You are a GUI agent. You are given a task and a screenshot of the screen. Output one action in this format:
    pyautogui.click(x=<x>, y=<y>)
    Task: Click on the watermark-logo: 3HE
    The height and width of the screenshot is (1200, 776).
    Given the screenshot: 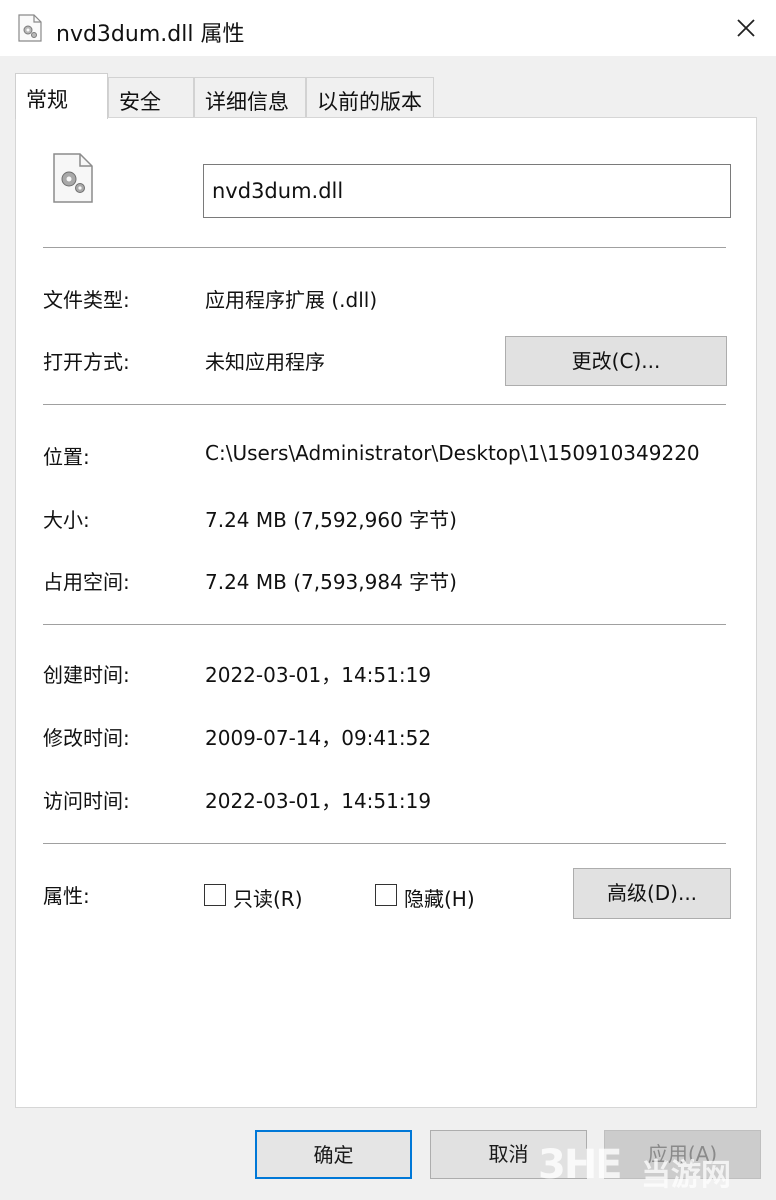 What is the action you would take?
    pyautogui.click(x=580, y=1165)
    